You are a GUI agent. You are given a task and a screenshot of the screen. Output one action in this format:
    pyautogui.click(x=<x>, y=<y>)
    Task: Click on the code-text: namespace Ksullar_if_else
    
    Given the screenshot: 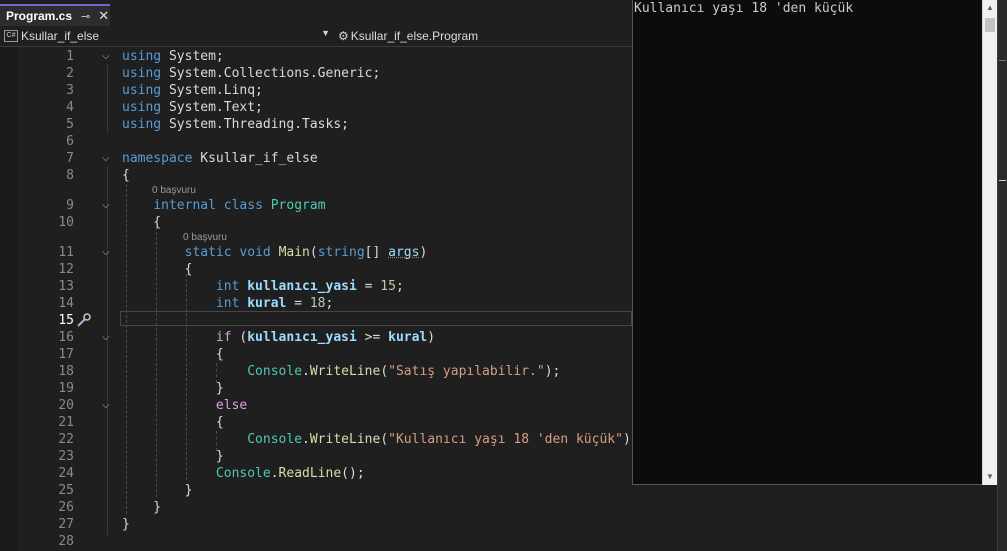 What is the action you would take?
    pyautogui.click(x=220, y=158)
    